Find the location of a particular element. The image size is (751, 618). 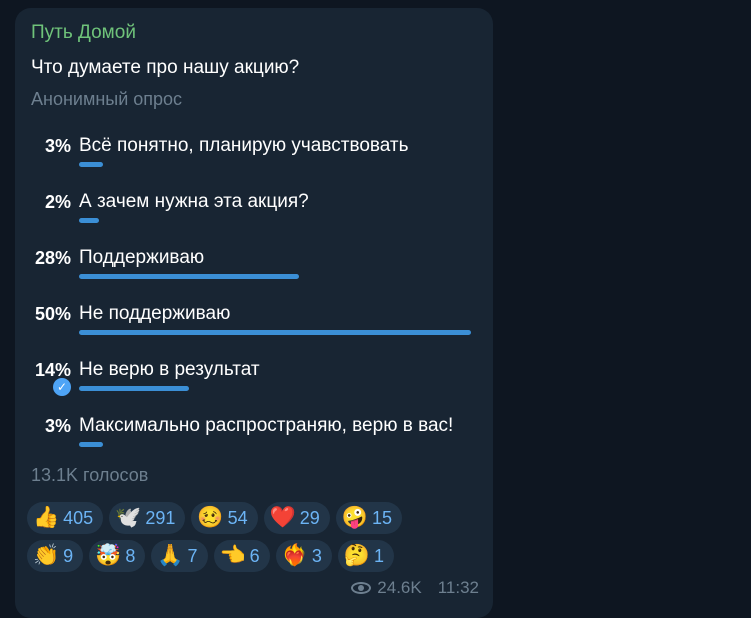

reaction-button: 👍 405 is located at coordinates (65, 518).